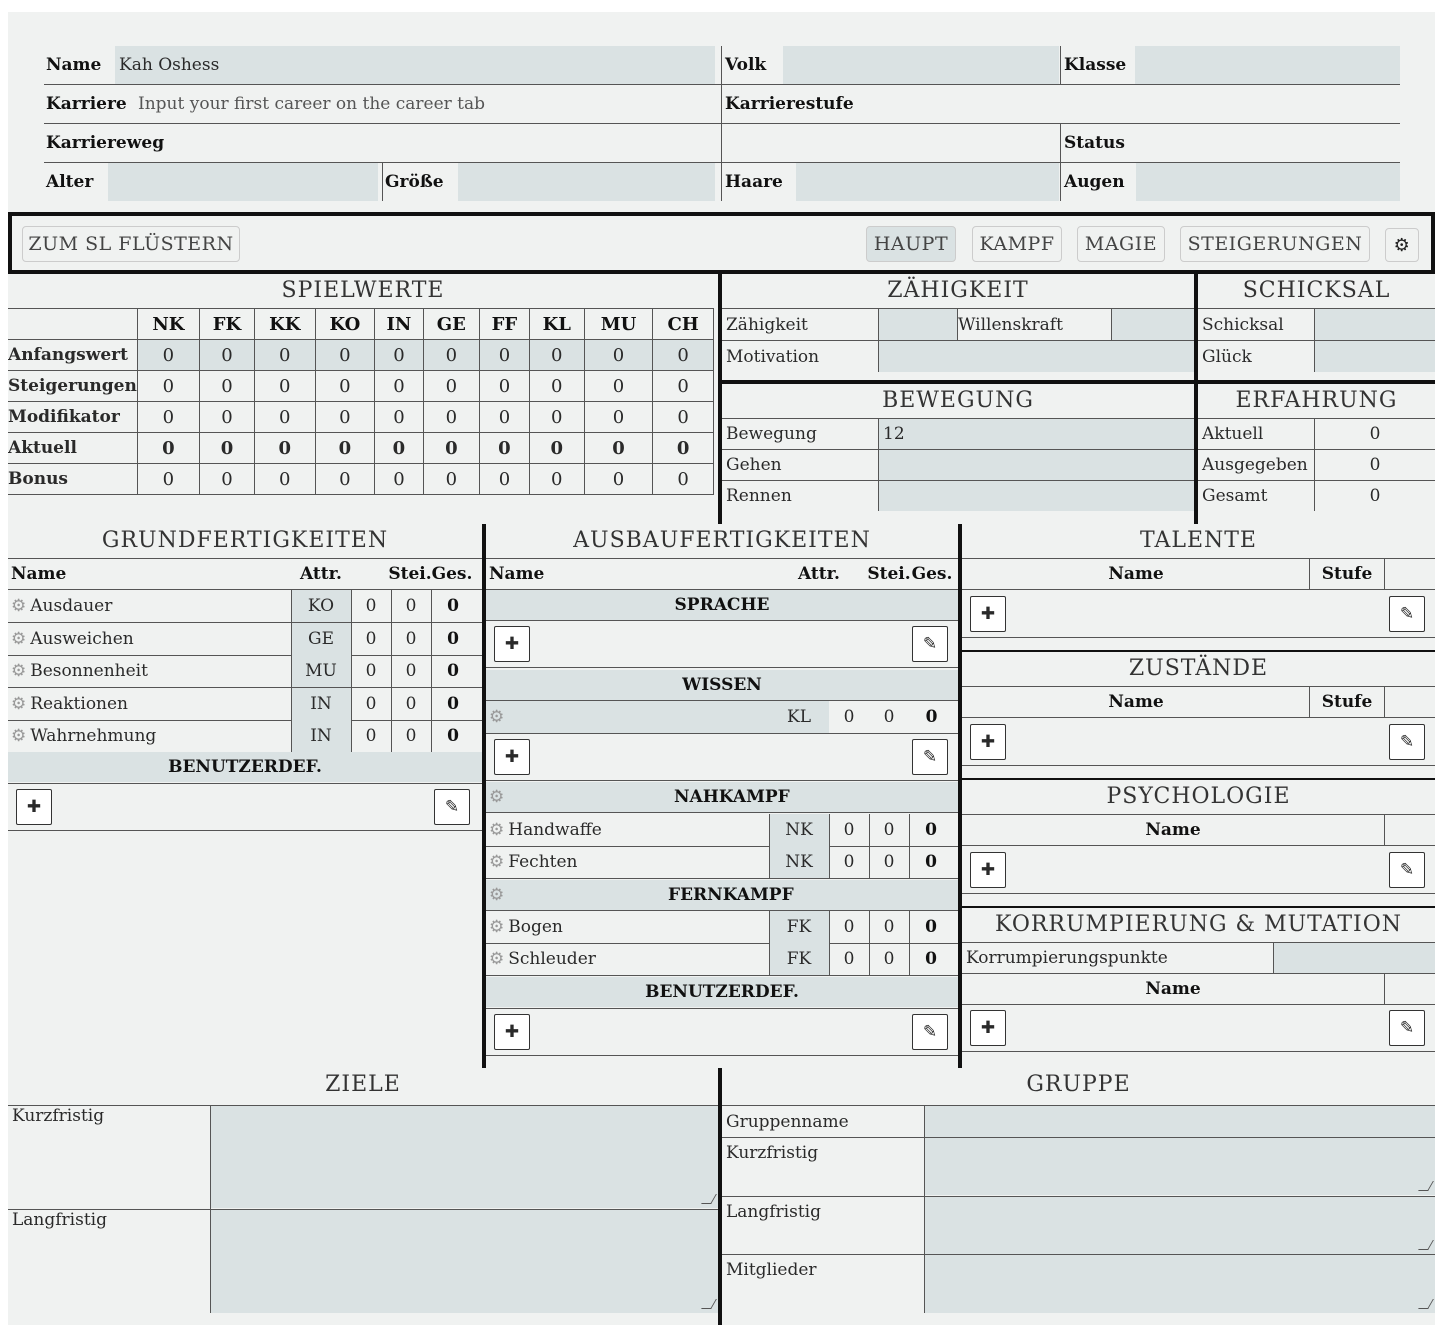 This screenshot has width=1447, height=1330. Describe the element at coordinates (627, 717) in the screenshot. I see `wissen-row: ⚙` at that location.